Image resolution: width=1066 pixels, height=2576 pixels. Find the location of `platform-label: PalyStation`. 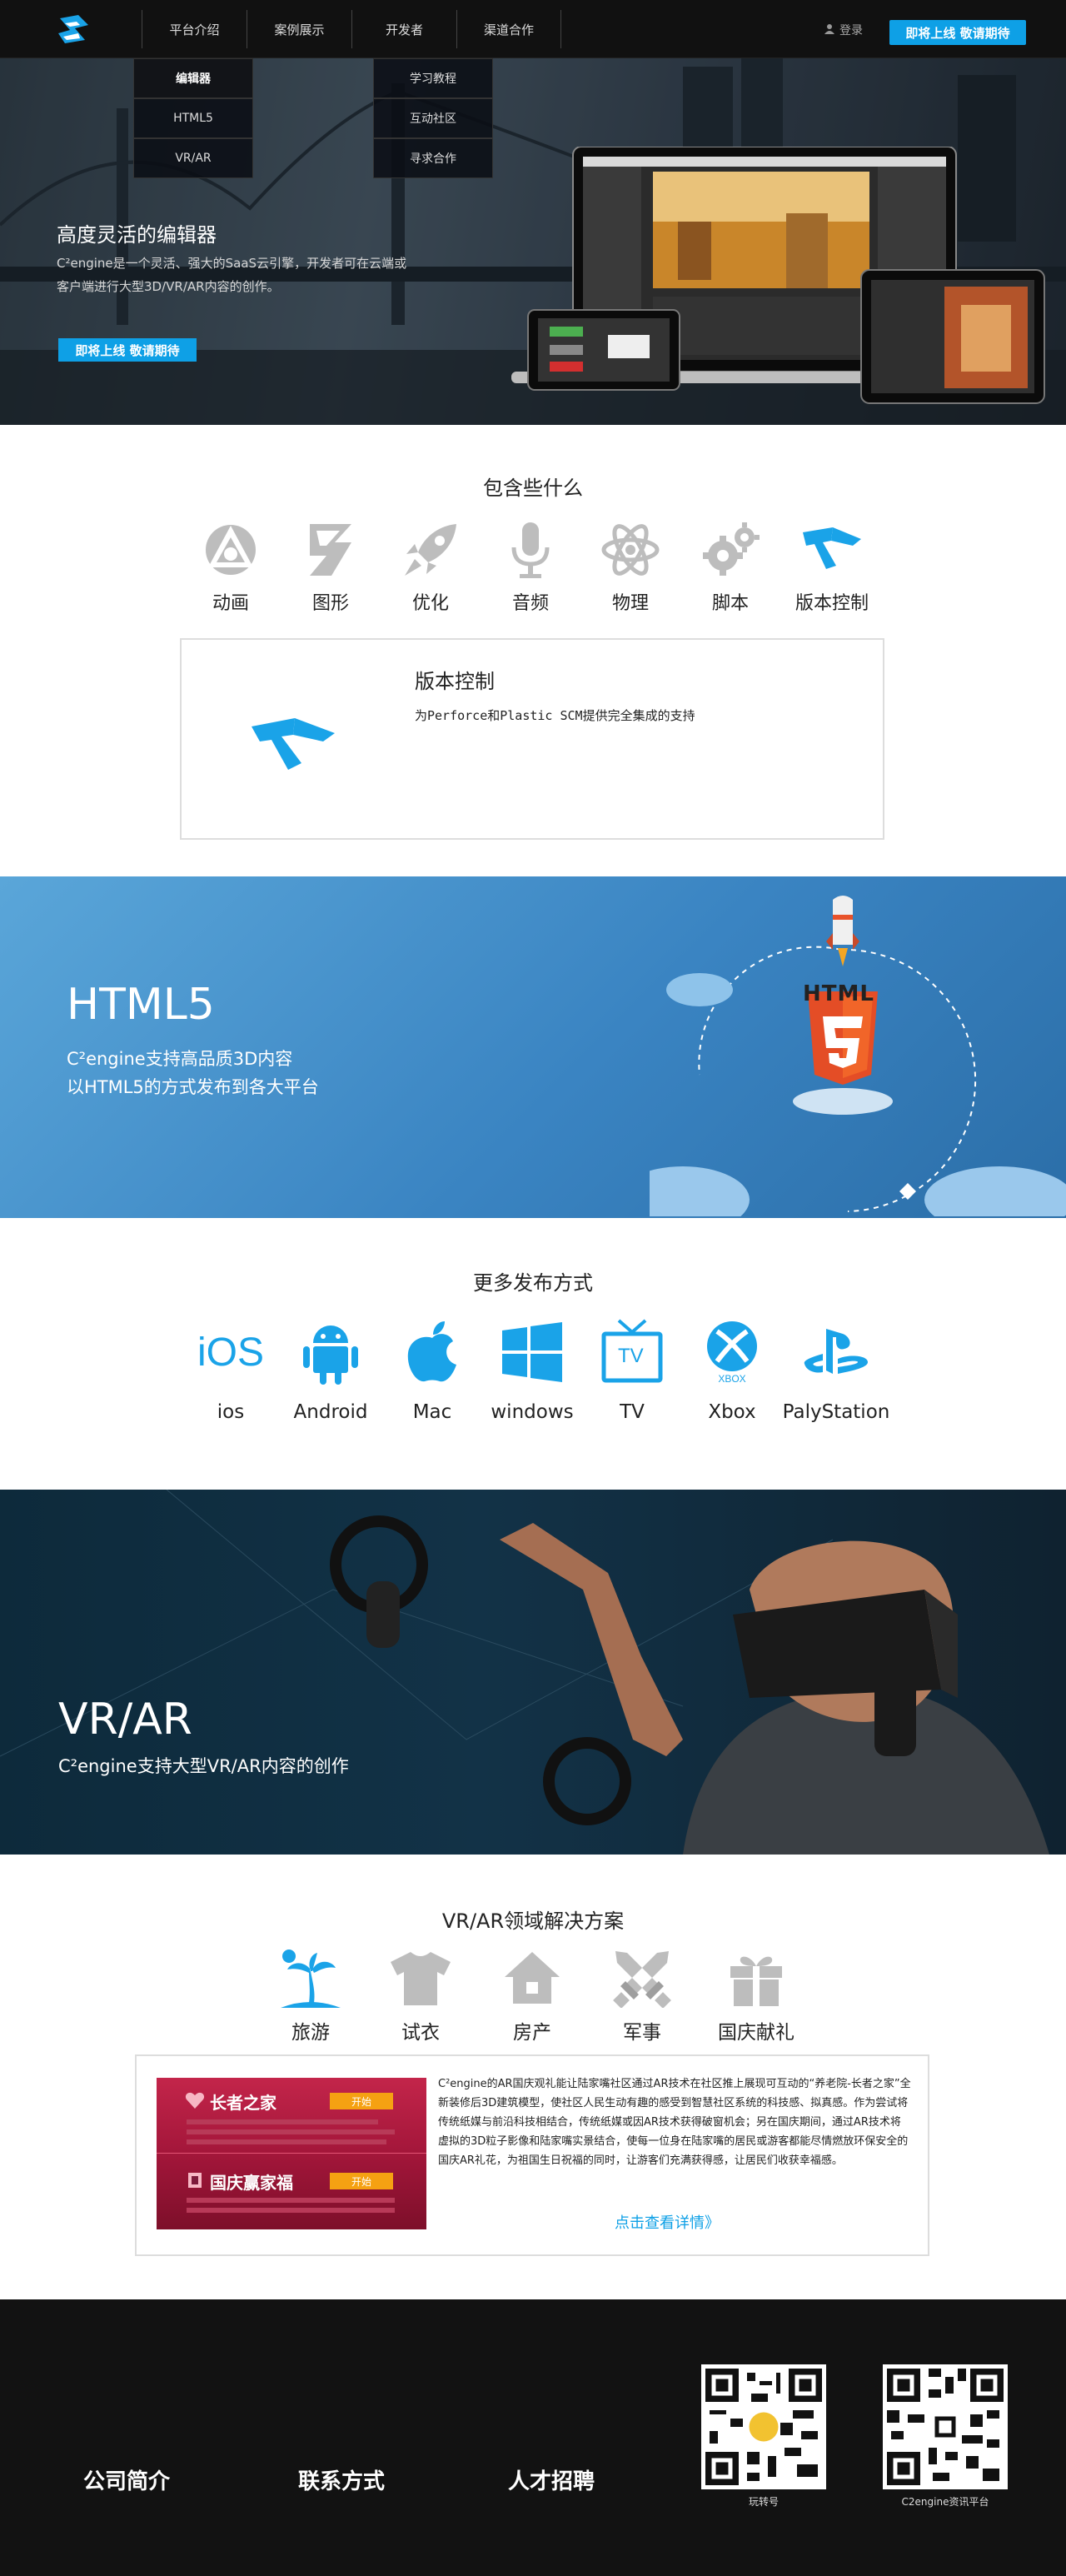

platform-label: PalyStation is located at coordinates (836, 1412).